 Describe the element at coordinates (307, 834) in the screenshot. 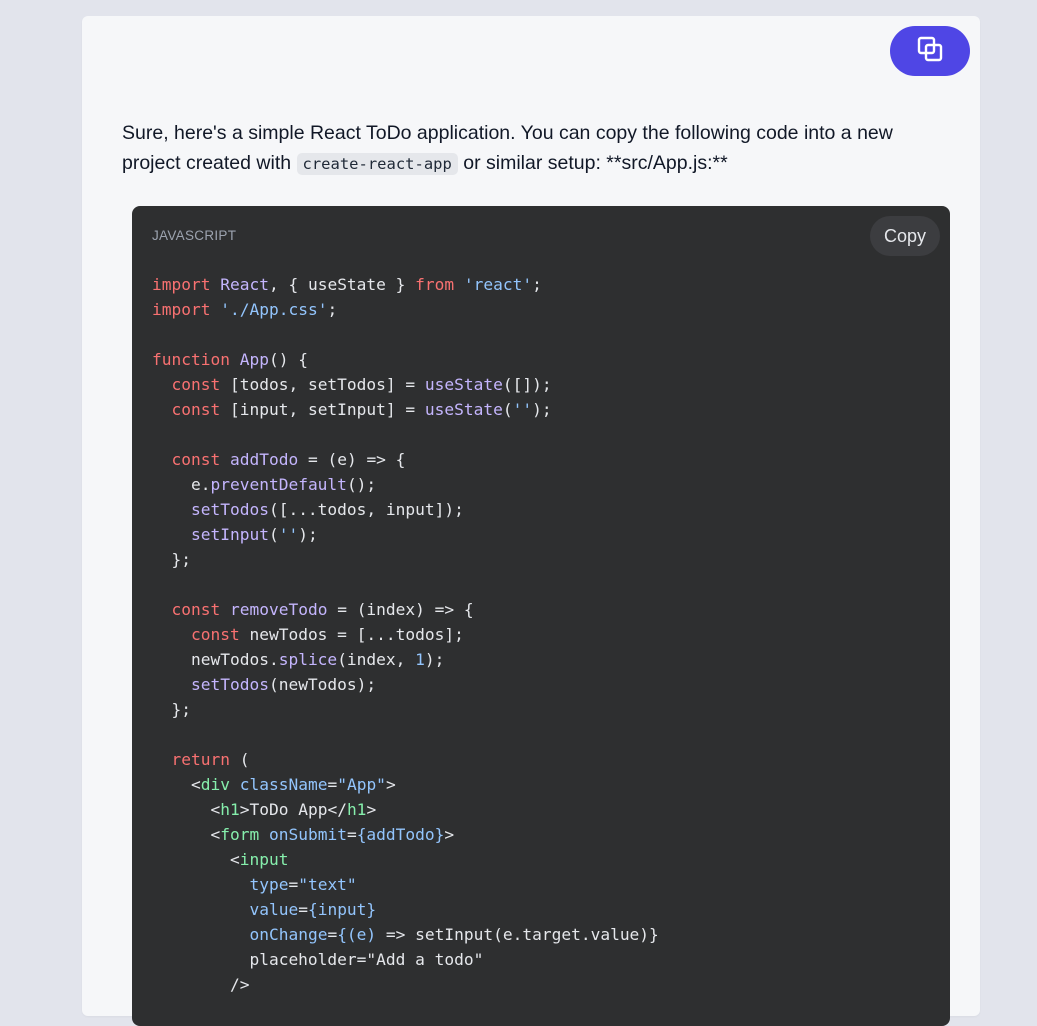

I see `code-token: onSubmit` at that location.